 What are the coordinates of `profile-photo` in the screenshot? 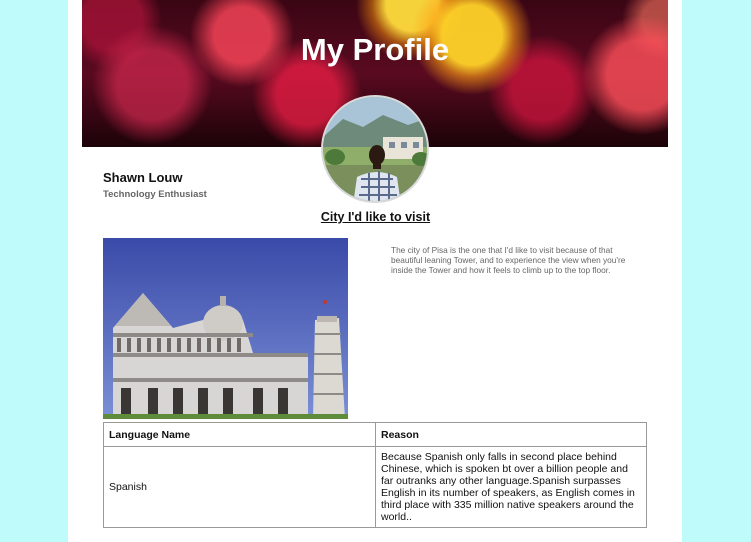 It's located at (375, 149).